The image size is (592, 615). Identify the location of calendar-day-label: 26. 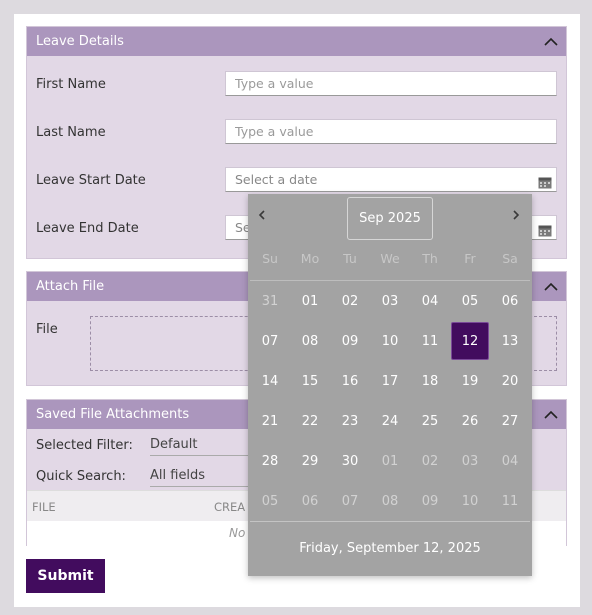
(470, 421).